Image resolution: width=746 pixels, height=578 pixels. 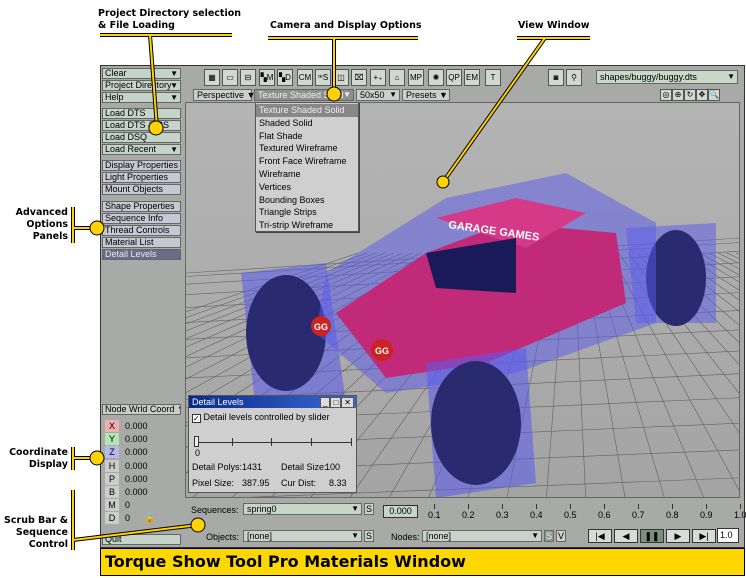 What do you see at coordinates (141, 189) in the screenshot?
I see `mount-objects-button: Mount Objects` at bounding box center [141, 189].